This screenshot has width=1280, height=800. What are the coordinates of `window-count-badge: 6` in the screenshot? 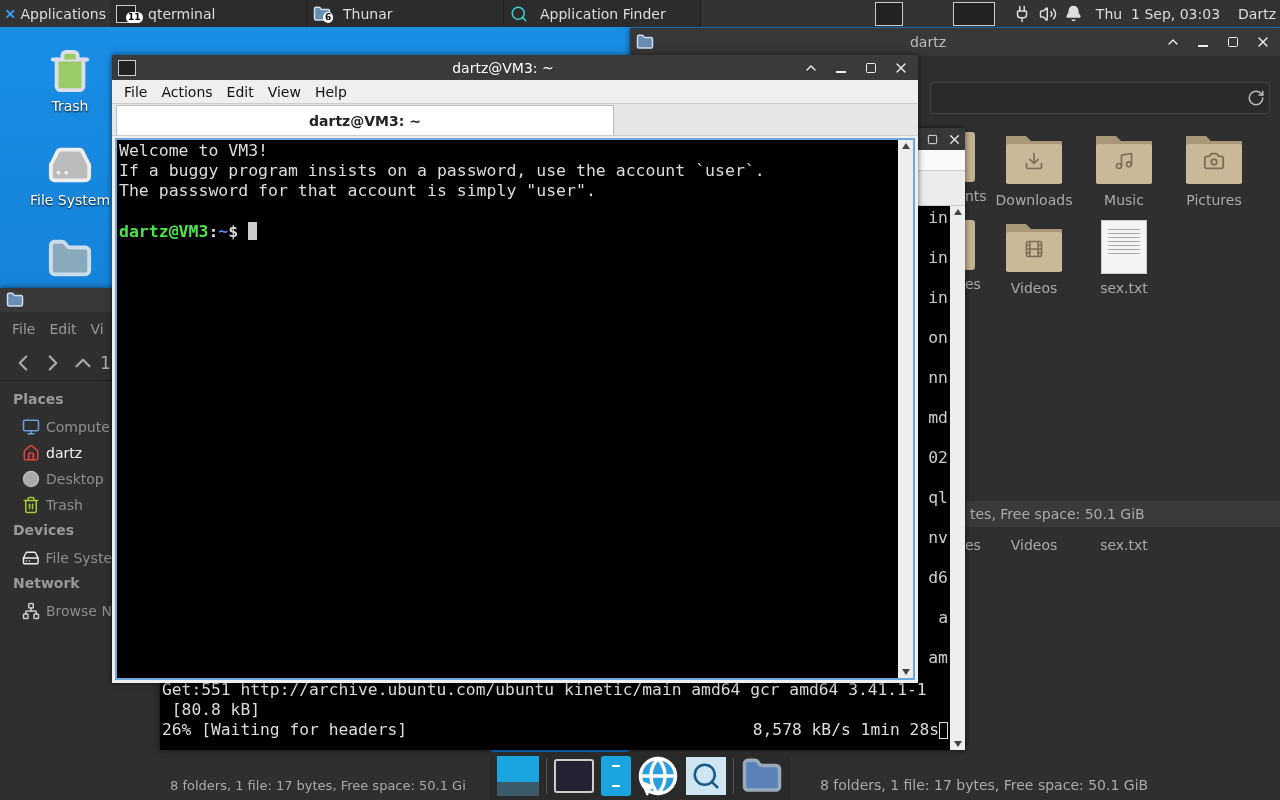 It's located at (328, 17).